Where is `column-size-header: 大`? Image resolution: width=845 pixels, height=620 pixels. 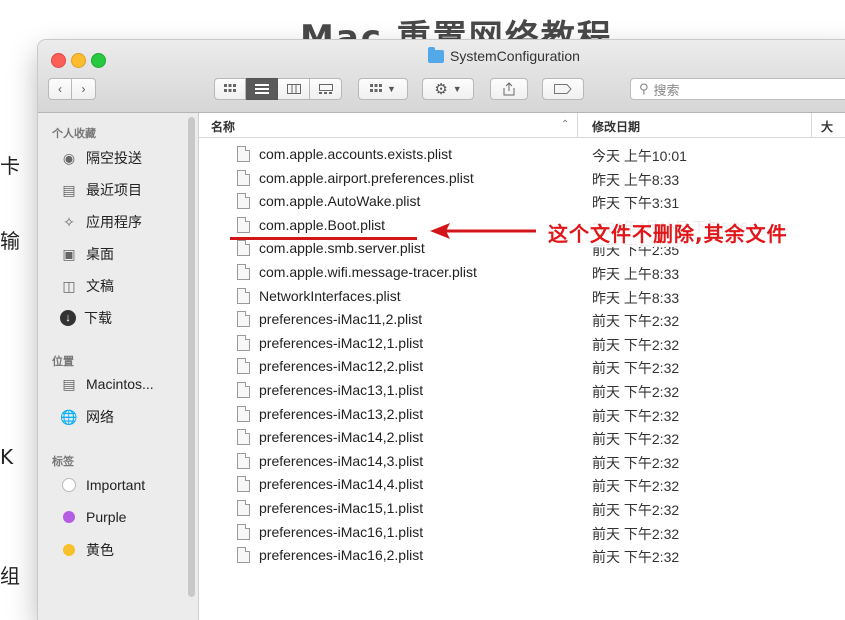
column-size-header: 大 is located at coordinates (827, 126).